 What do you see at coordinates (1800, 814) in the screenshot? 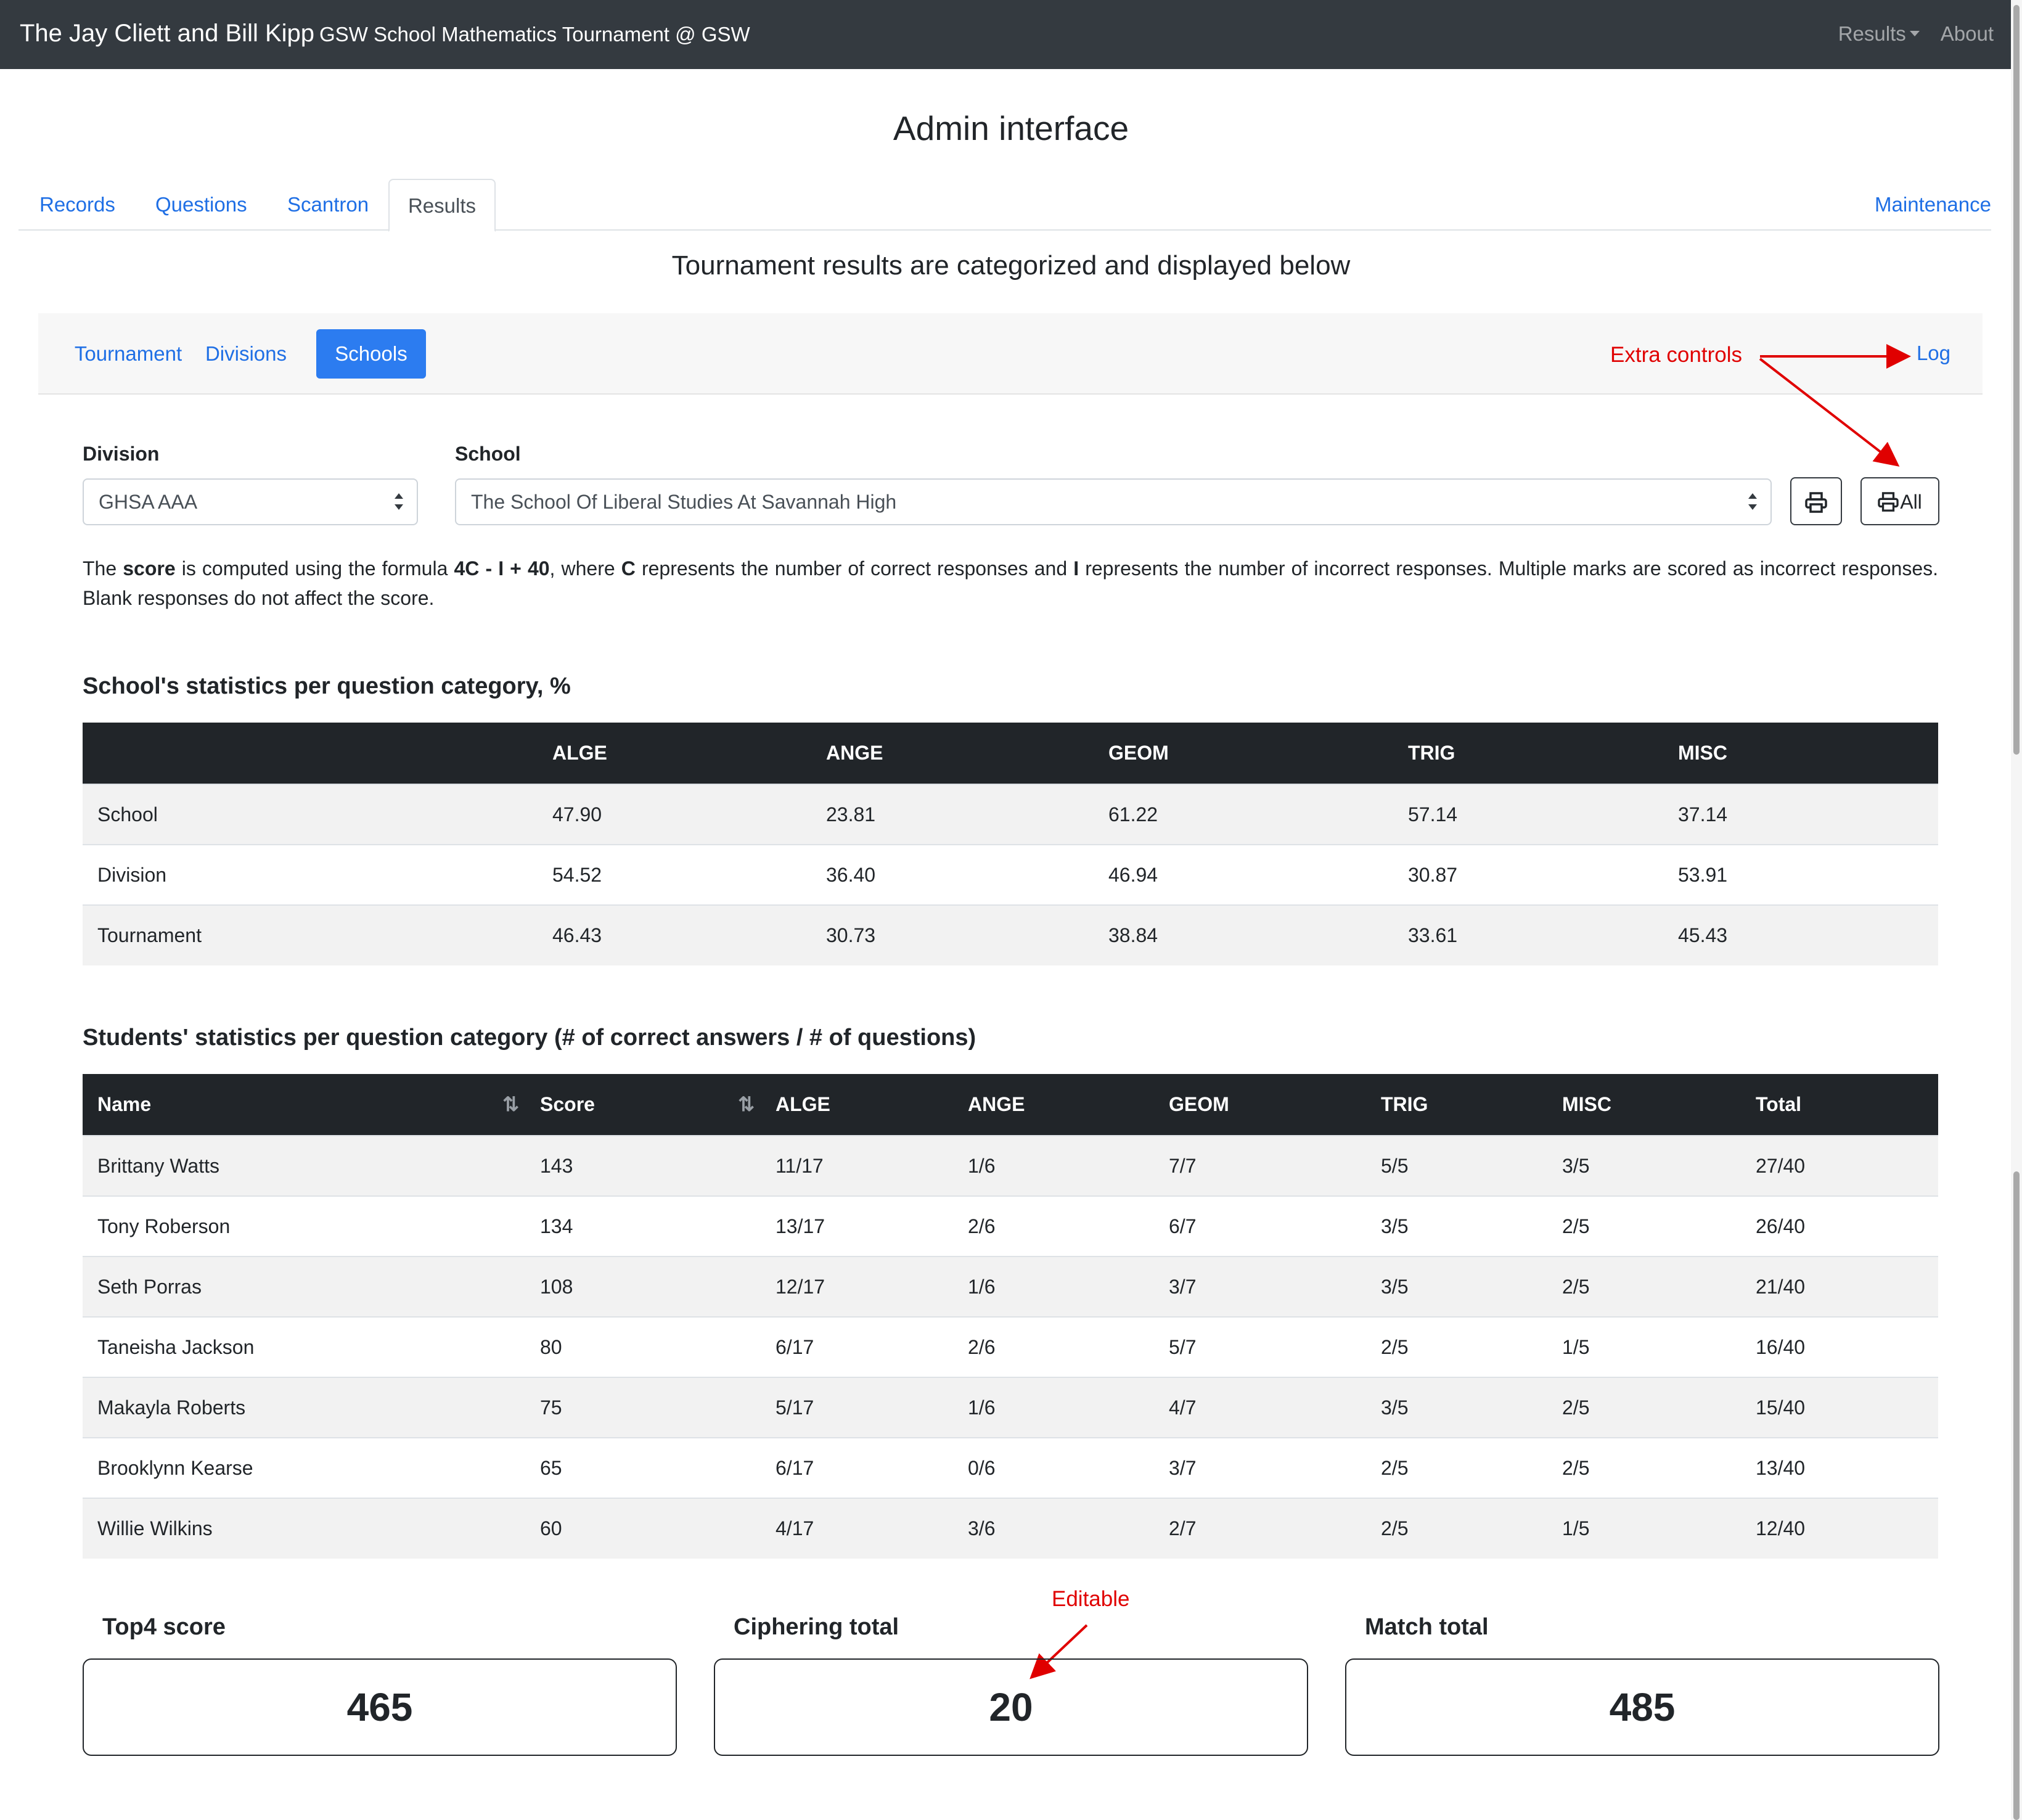
I see `table-cell: 37.14` at bounding box center [1800, 814].